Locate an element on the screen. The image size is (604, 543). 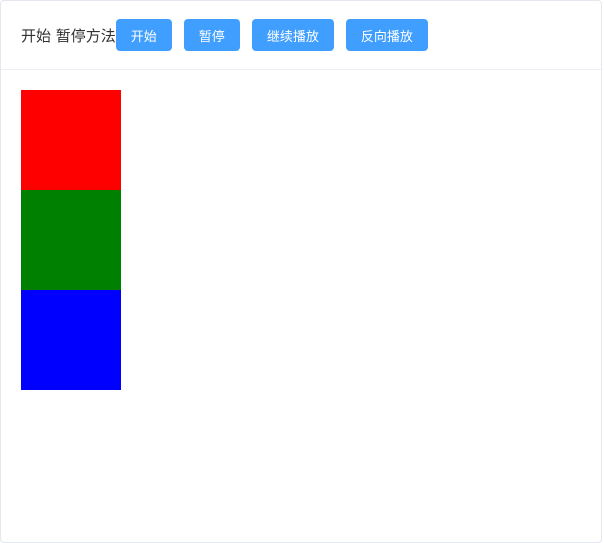
header-title: 开始 暂停方法 is located at coordinates (68, 35).